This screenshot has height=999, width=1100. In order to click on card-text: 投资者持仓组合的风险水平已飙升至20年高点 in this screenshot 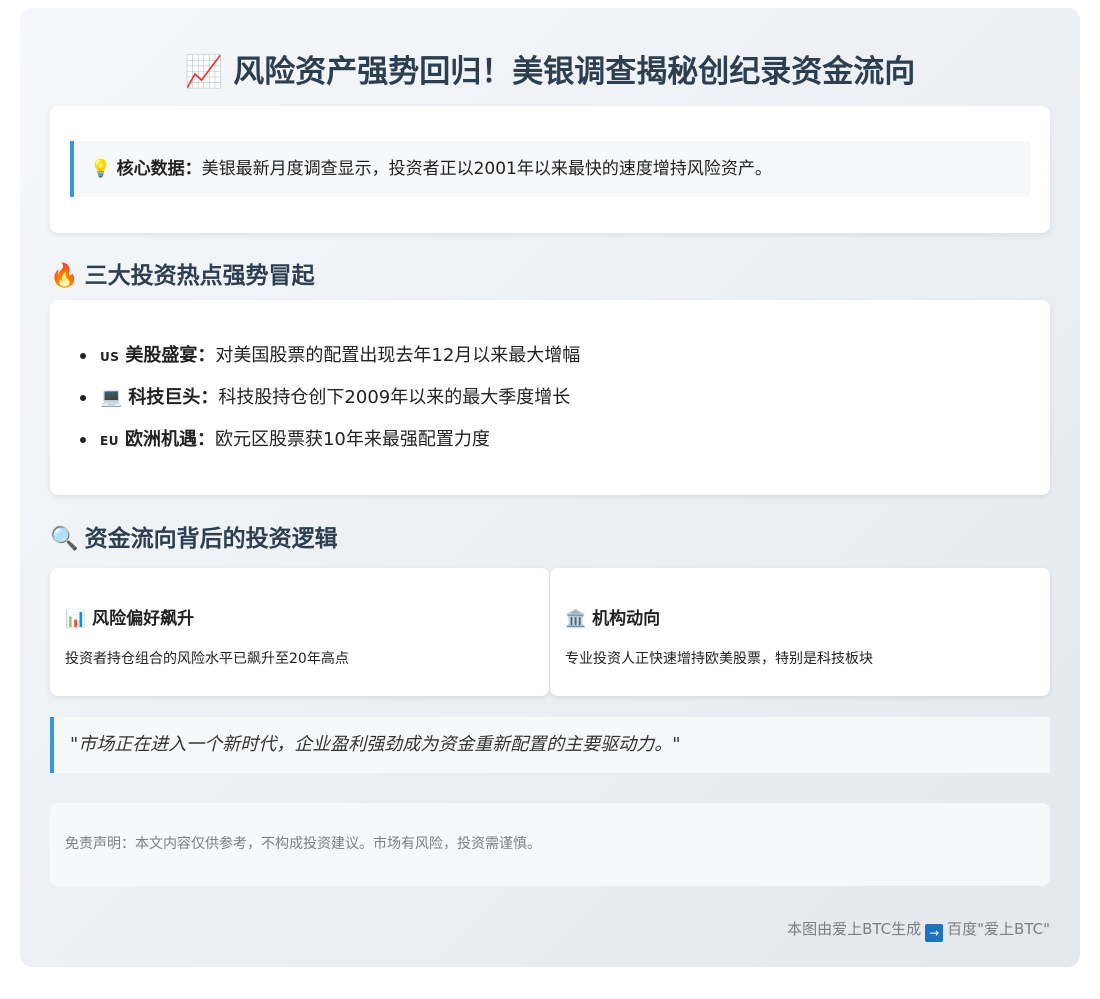, I will do `click(207, 659)`.